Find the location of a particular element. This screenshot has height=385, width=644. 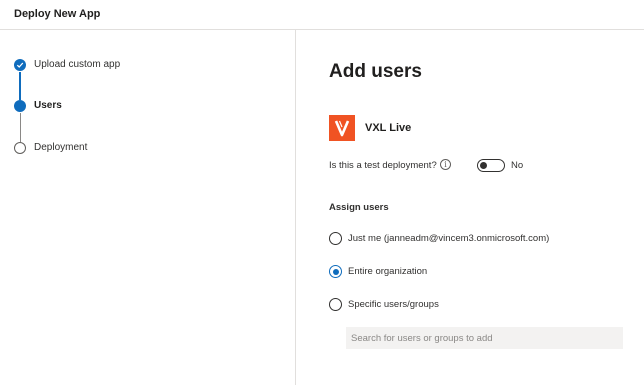

radio-label: Specific users/groups is located at coordinates (393, 304).